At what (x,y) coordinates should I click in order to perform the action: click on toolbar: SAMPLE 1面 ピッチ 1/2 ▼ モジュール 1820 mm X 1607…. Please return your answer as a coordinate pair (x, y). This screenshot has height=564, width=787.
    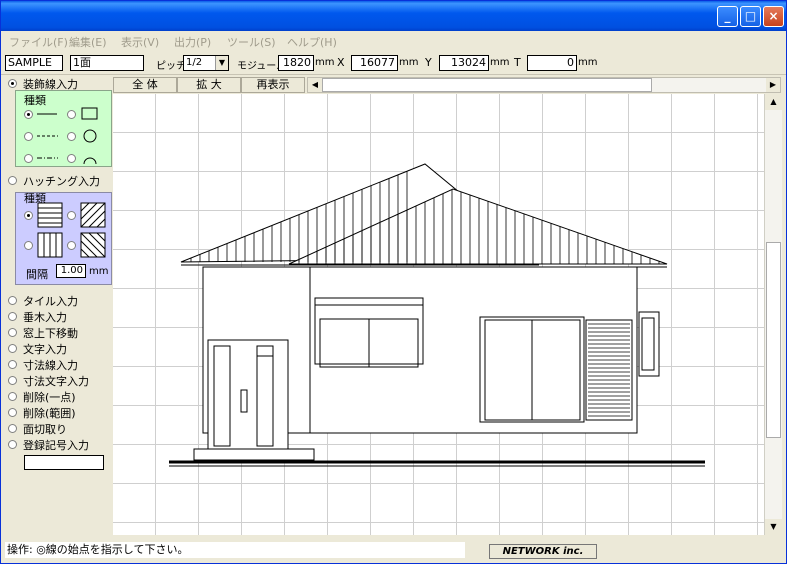
    Looking at the image, I should click on (393, 63).